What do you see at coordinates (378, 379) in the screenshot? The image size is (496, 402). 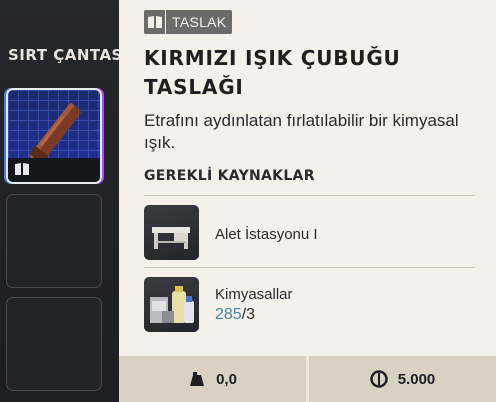 I see `coin-icon` at bounding box center [378, 379].